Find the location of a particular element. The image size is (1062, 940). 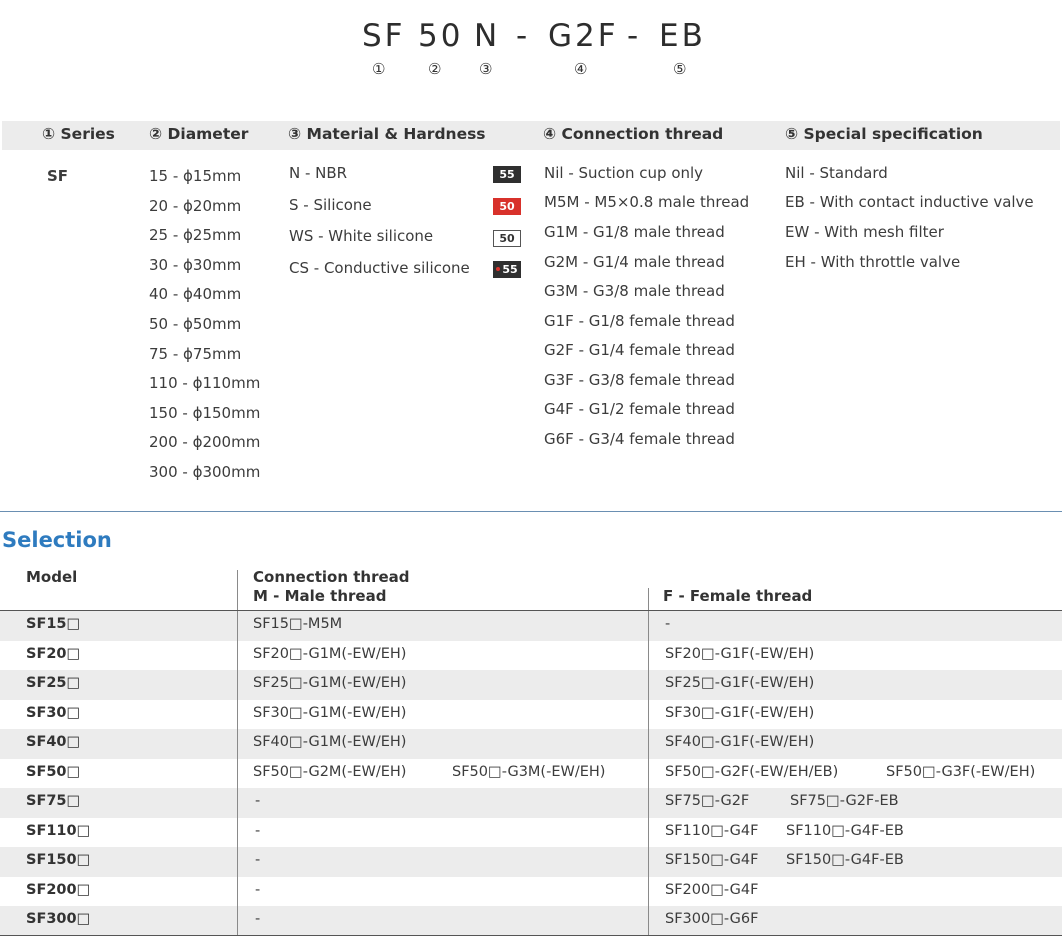

code-number-2: ② is located at coordinates (435, 69).